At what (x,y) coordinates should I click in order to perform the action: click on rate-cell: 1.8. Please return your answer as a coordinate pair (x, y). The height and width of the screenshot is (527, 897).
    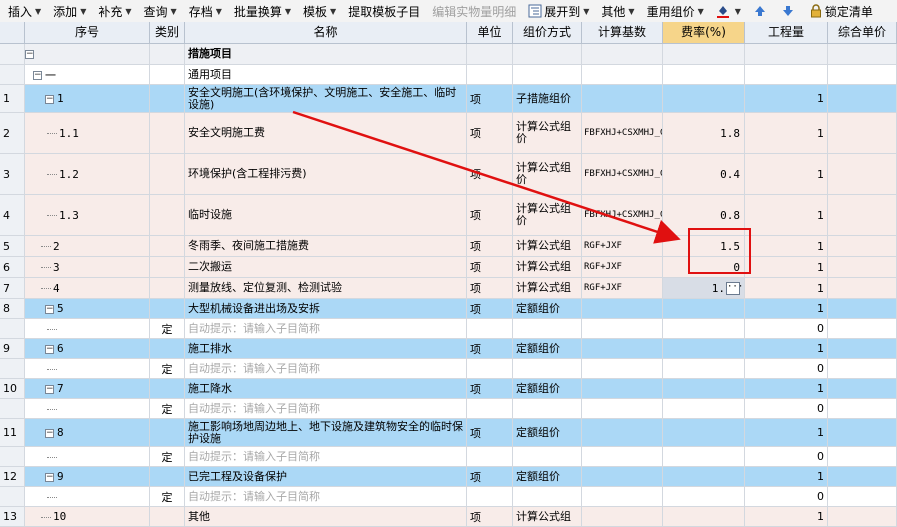
    Looking at the image, I should click on (704, 133).